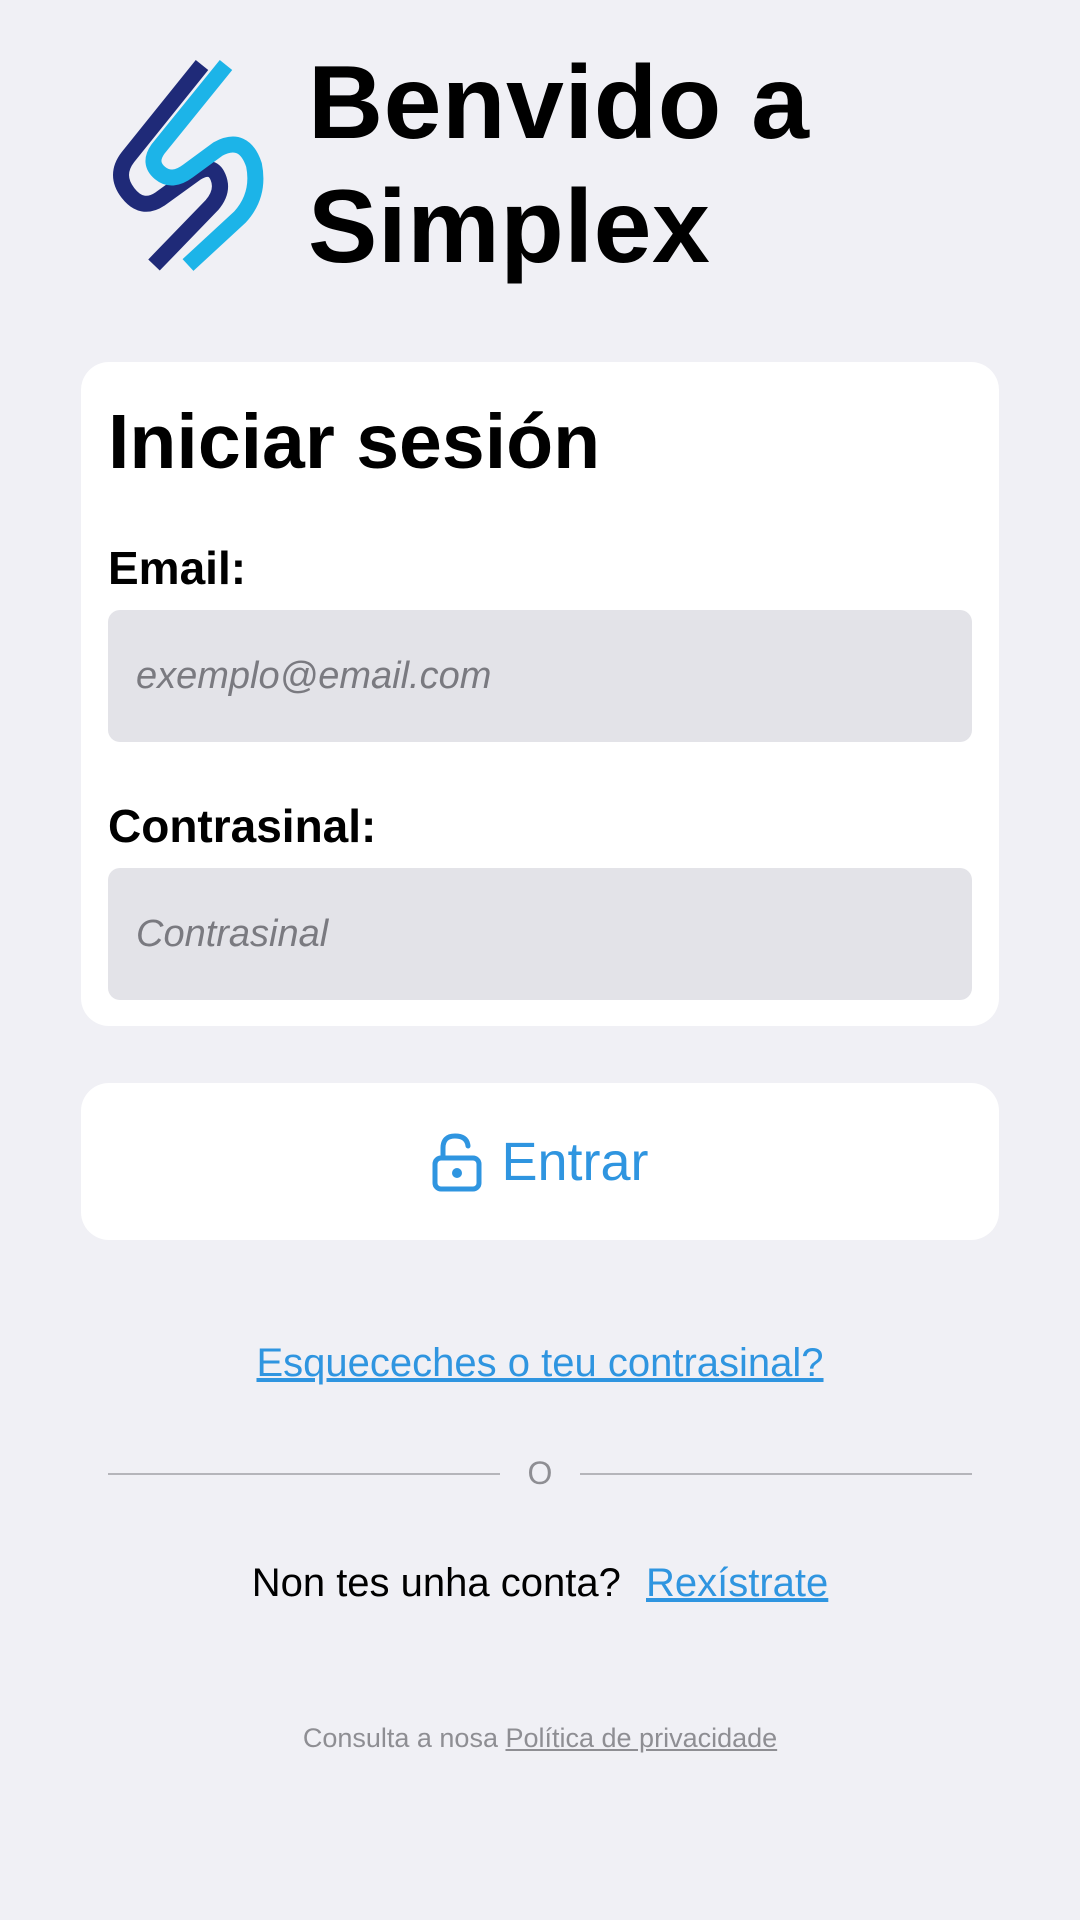 This screenshot has height=1920, width=1080. I want to click on welcome-title: Benvido a Simplex, so click(559, 165).